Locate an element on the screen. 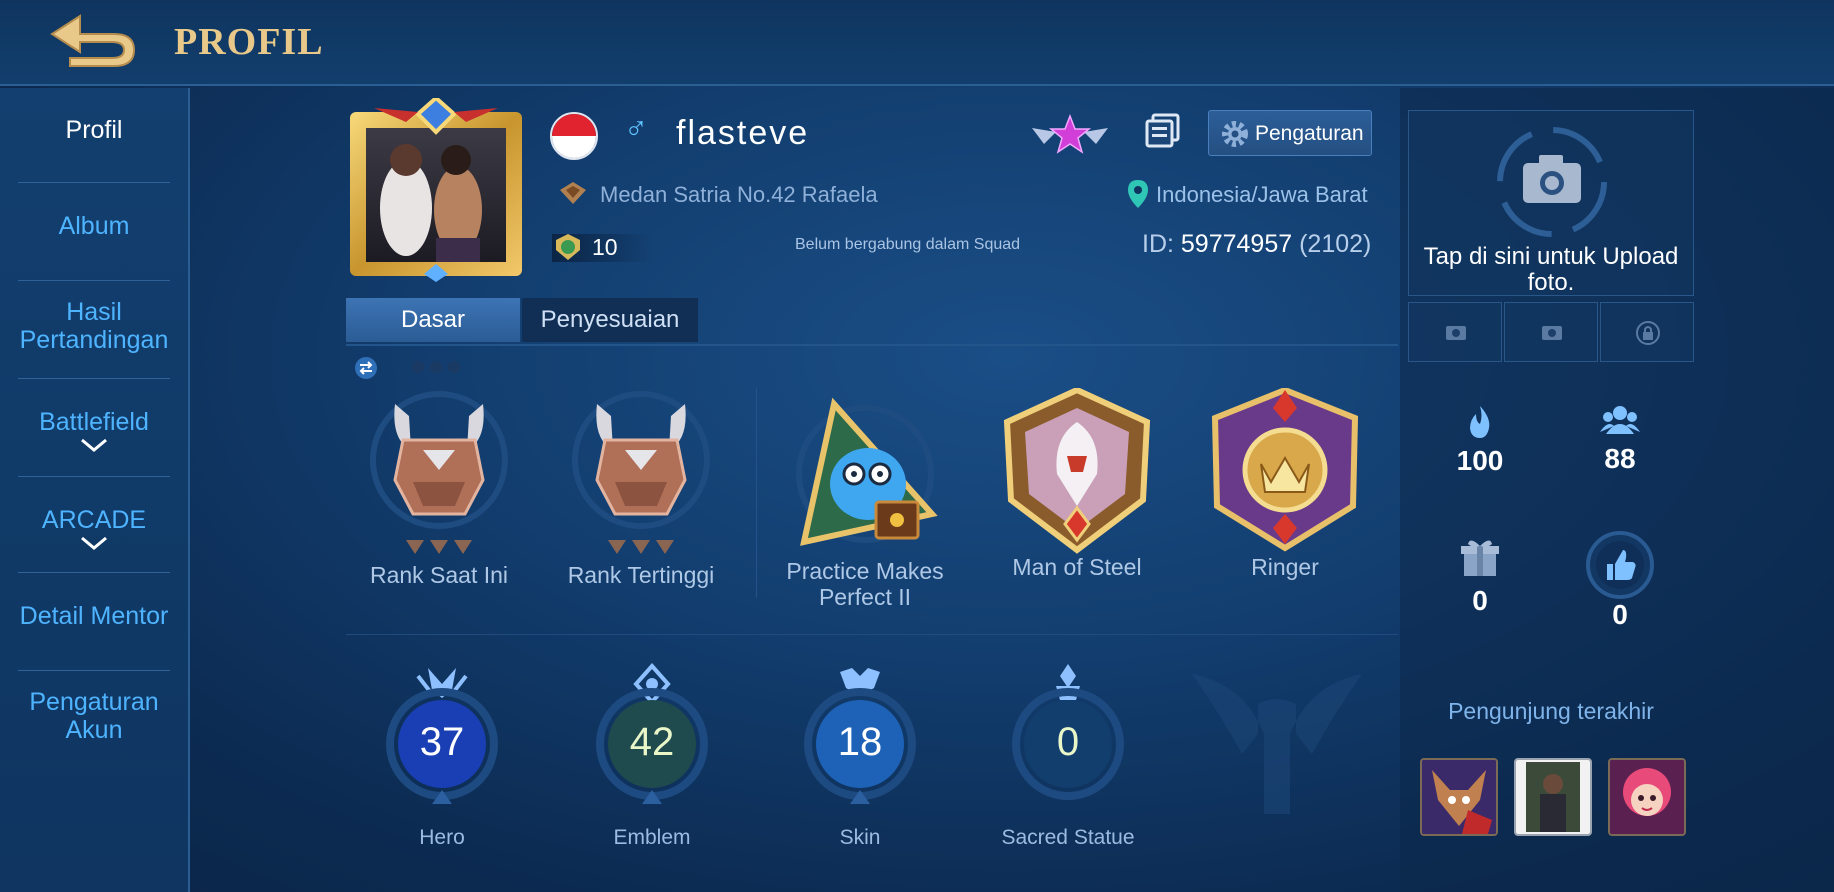 The height and width of the screenshot is (892, 1834). tab-dasar: Dasar is located at coordinates (433, 320).